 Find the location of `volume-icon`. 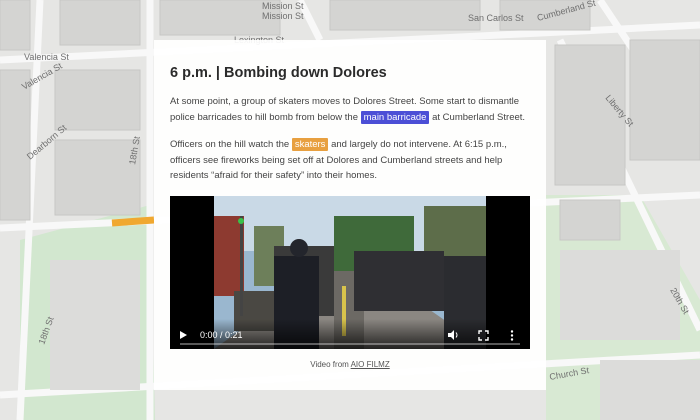

volume-icon is located at coordinates (453, 335).